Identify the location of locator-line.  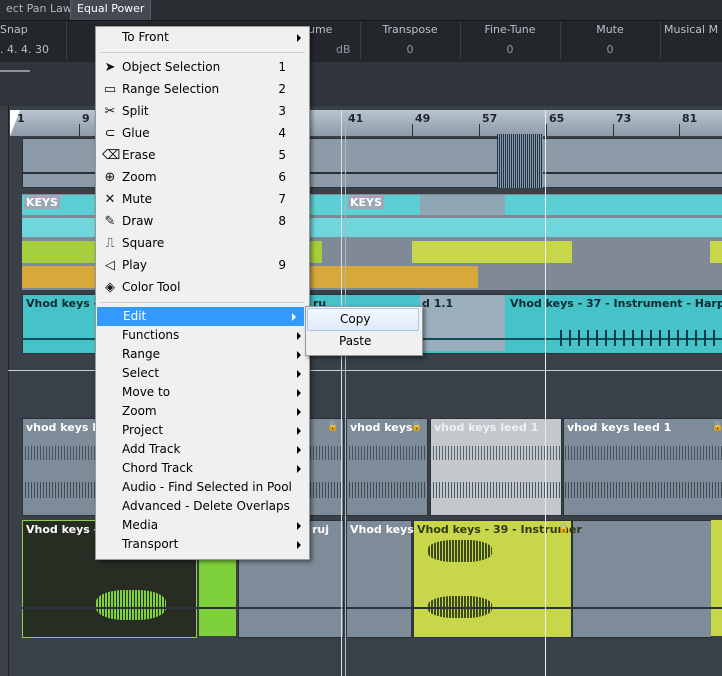
(345, 393).